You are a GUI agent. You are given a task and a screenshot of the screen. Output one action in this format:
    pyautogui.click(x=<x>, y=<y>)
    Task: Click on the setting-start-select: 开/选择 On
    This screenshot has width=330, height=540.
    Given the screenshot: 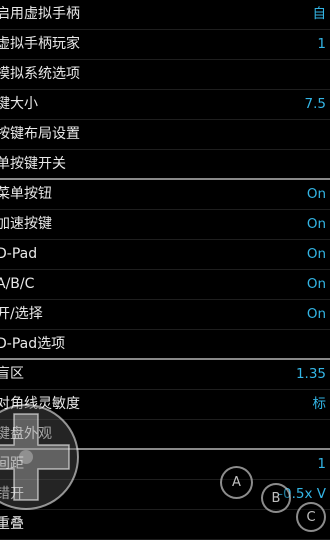 What is the action you would take?
    pyautogui.click(x=165, y=315)
    